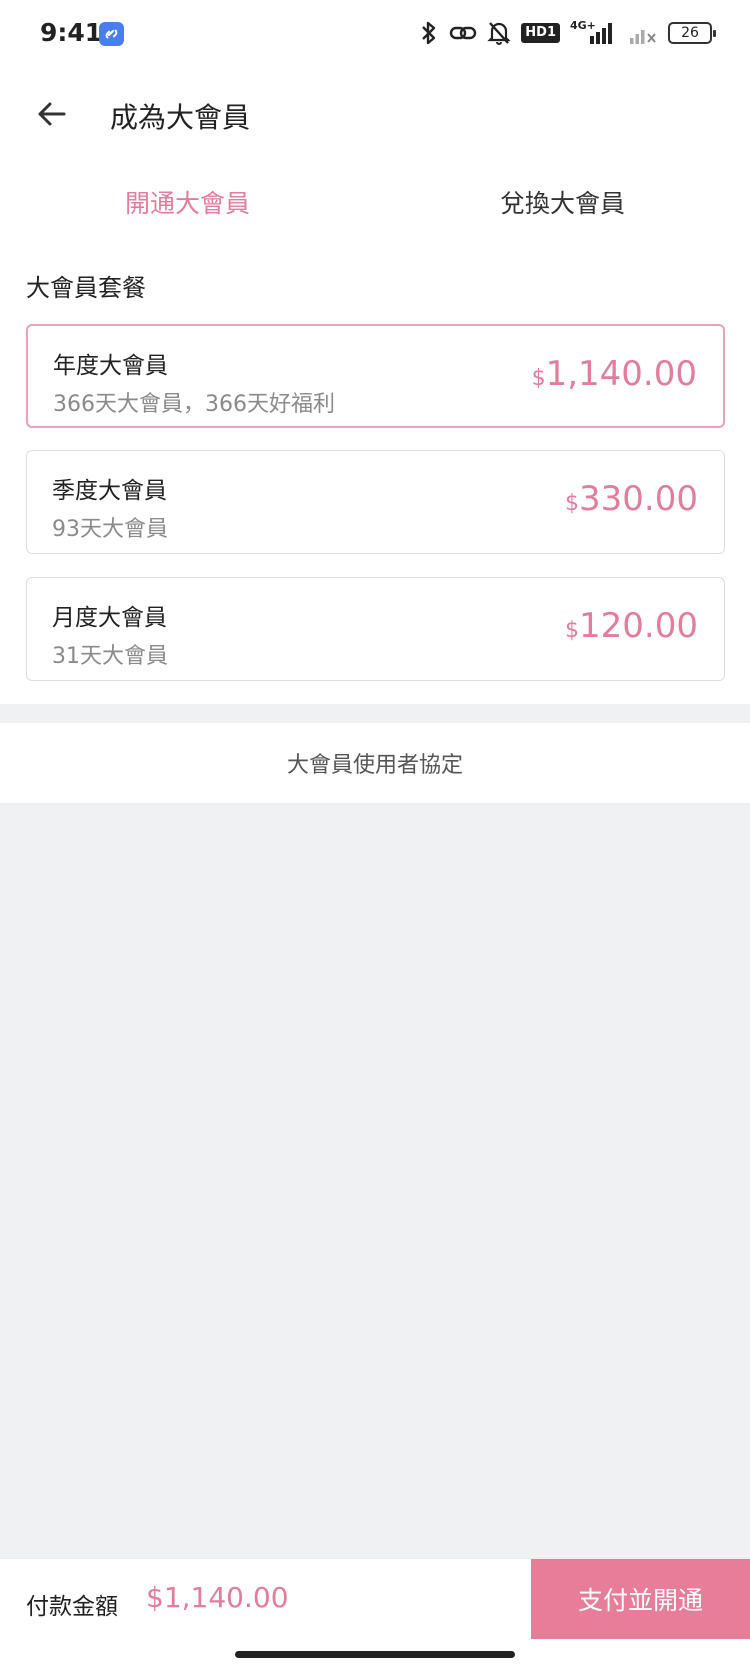 This screenshot has width=750, height=1668. I want to click on user-agreement-link: 大會員使用者協定, so click(375, 763).